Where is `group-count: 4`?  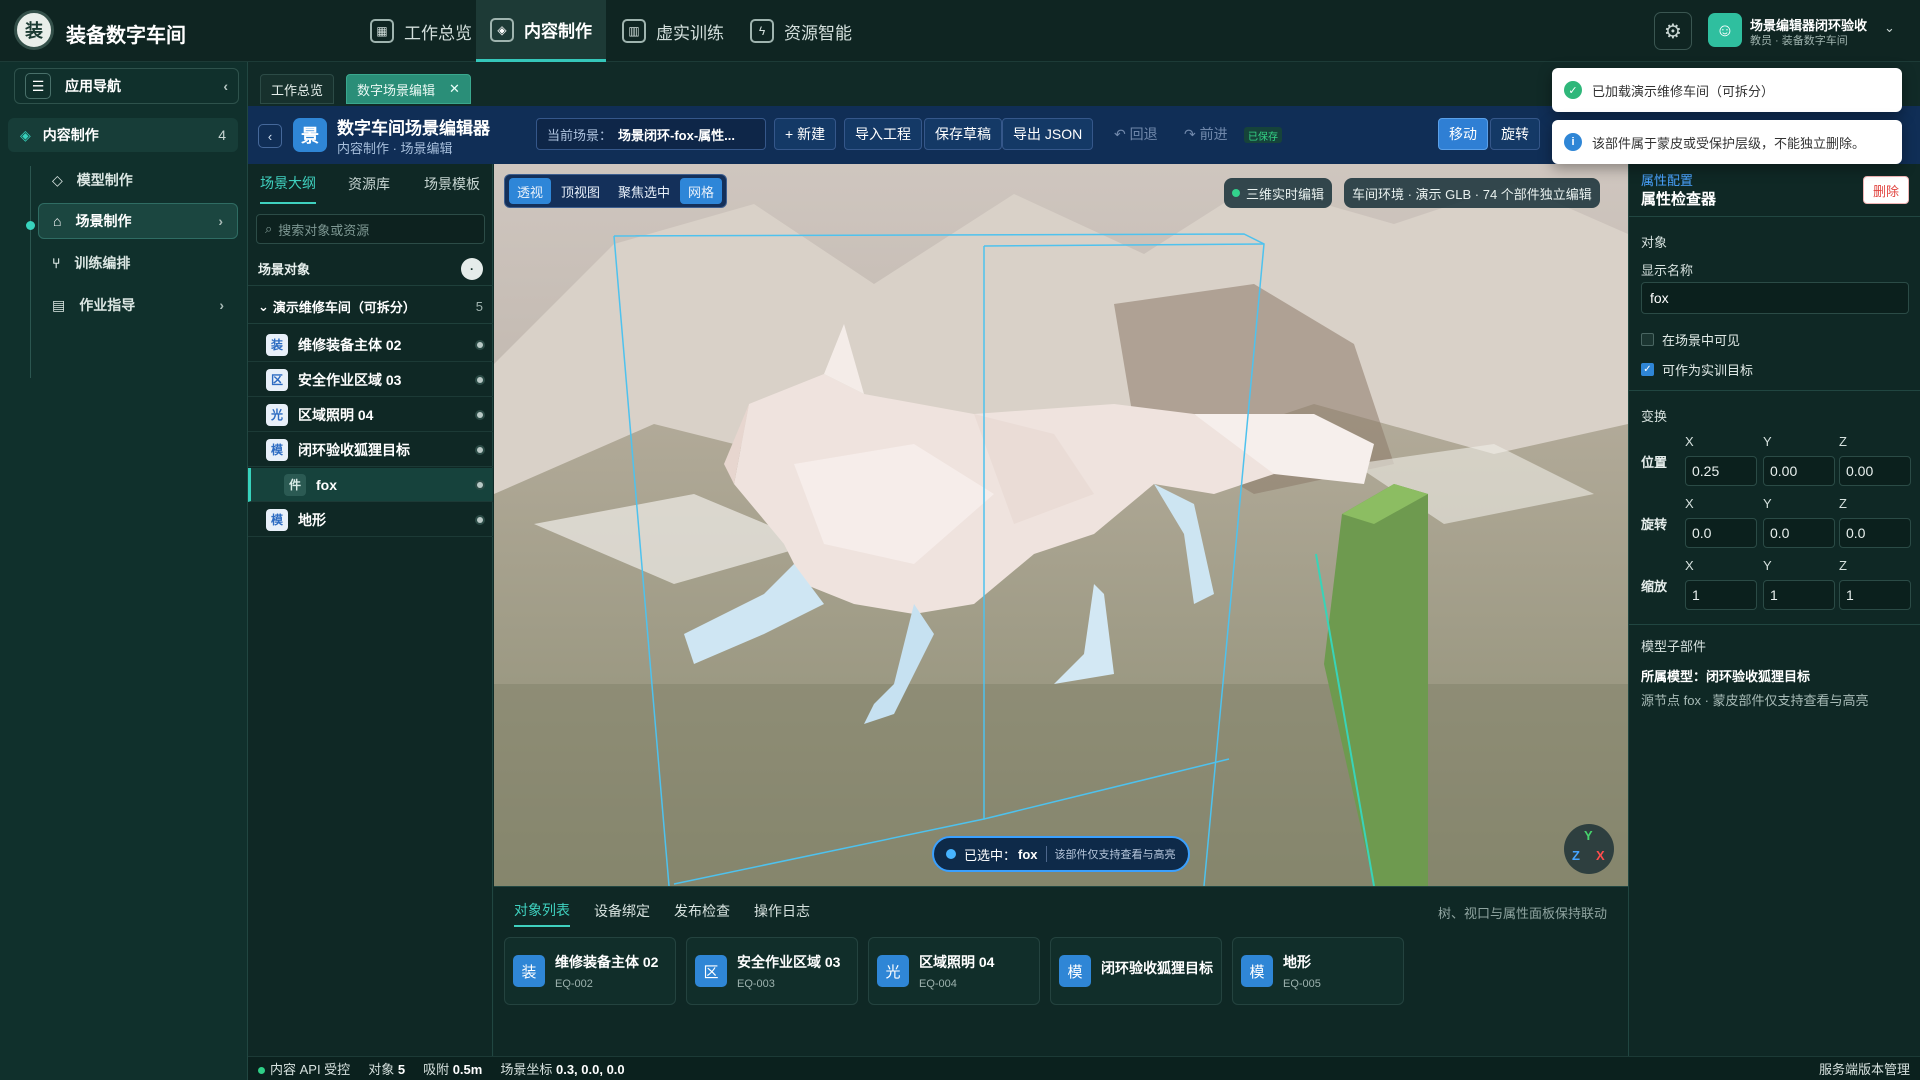
group-count: 4 is located at coordinates (222, 135).